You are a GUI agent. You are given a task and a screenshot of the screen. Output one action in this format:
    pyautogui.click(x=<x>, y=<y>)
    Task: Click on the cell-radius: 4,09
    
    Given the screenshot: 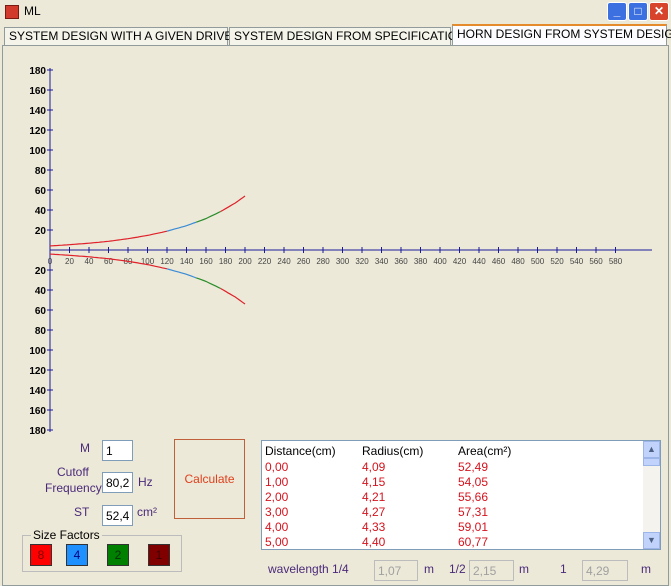 What is the action you would take?
    pyautogui.click(x=374, y=467)
    